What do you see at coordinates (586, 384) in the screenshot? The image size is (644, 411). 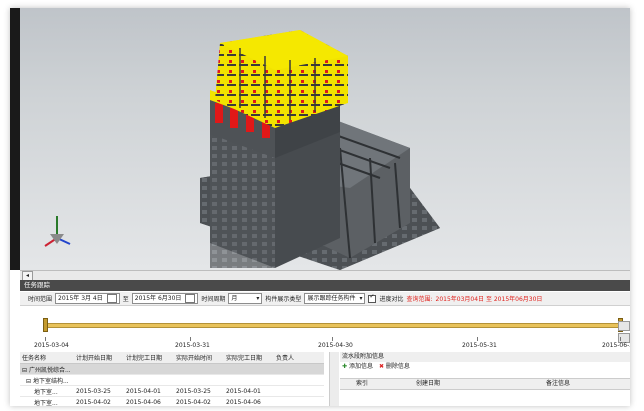 I see `column-header: 备注信息` at bounding box center [586, 384].